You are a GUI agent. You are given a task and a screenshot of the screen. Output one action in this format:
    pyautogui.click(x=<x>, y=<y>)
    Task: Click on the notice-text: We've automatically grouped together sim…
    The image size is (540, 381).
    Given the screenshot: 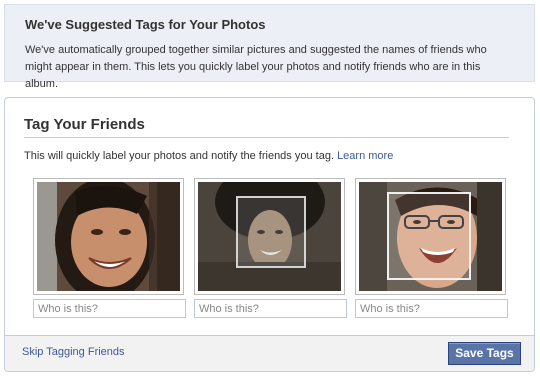 What is the action you would take?
    pyautogui.click(x=256, y=67)
    